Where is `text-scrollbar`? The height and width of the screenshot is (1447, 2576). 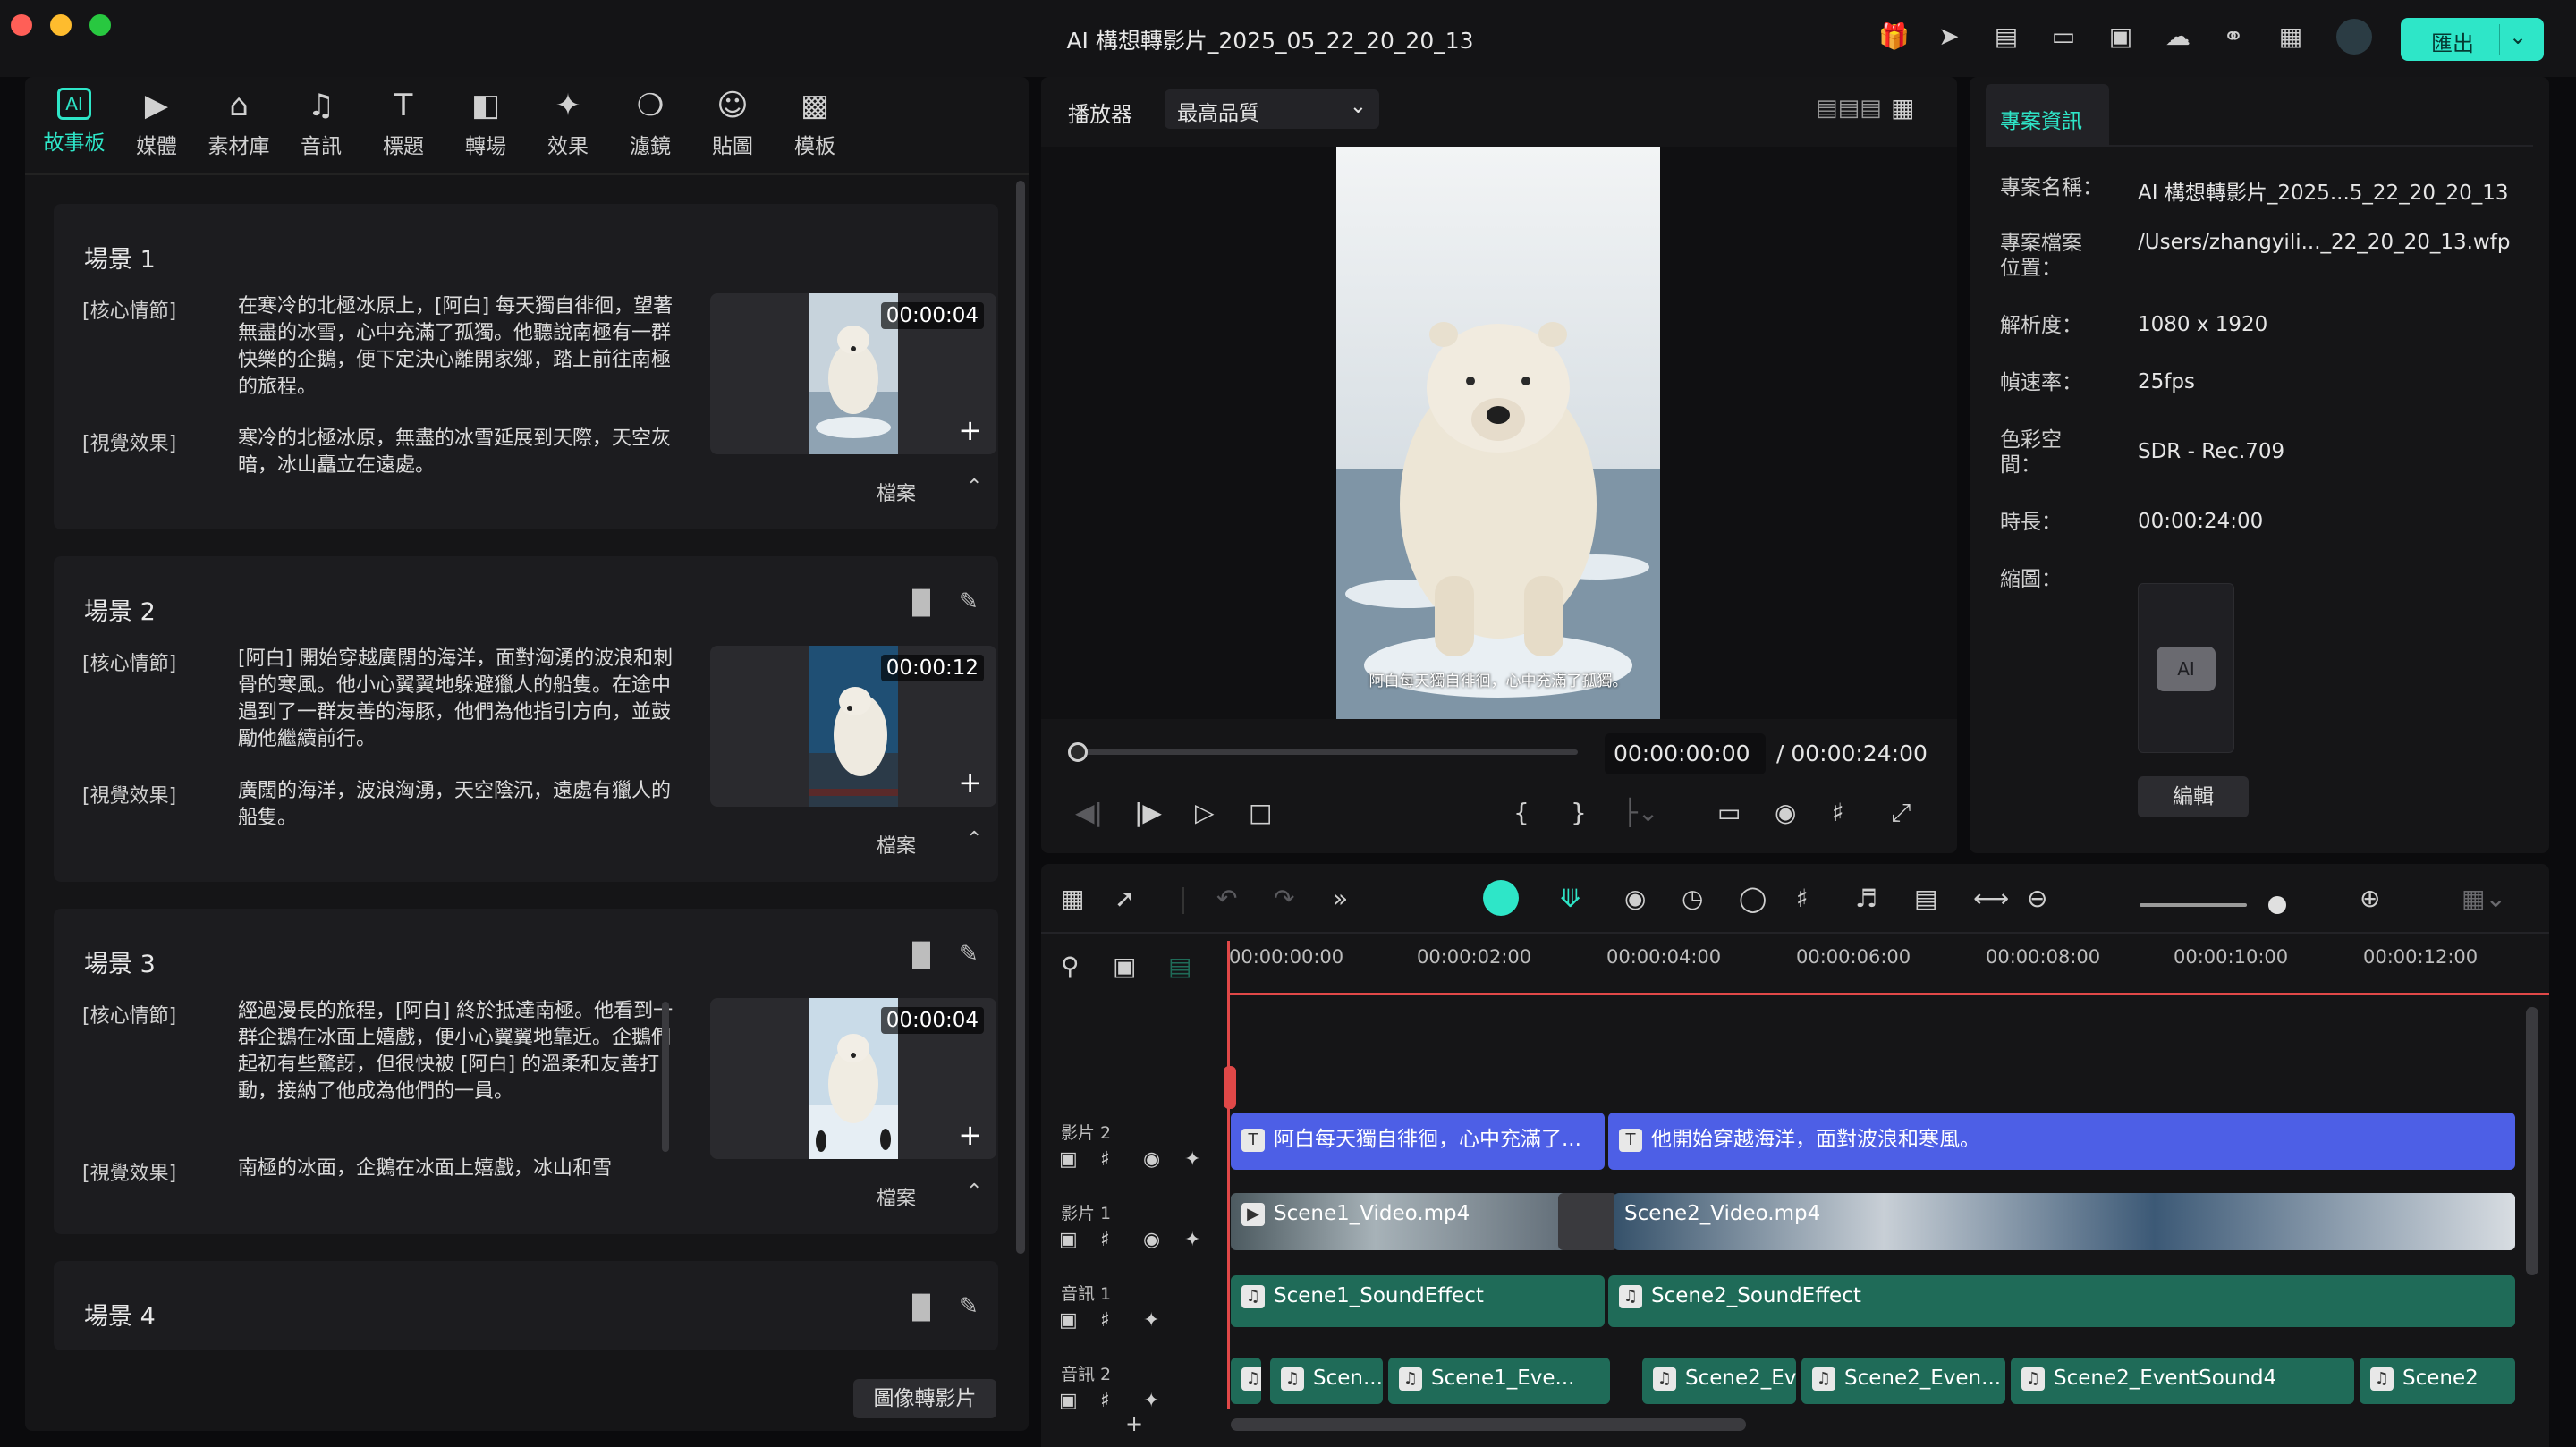
text-scrollbar is located at coordinates (665, 1077).